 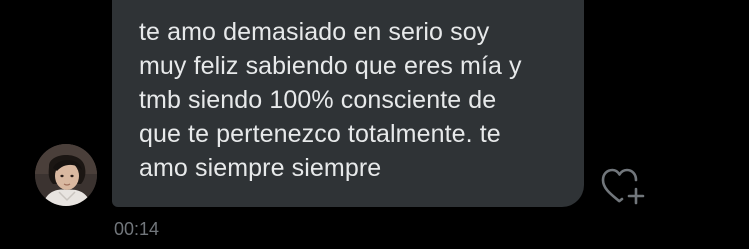 I want to click on avatar, so click(x=66, y=175).